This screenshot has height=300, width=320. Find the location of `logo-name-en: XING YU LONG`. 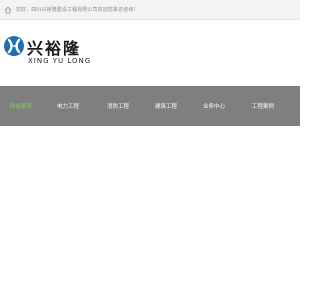

logo-name-en: XING YU LONG is located at coordinates (60, 61).